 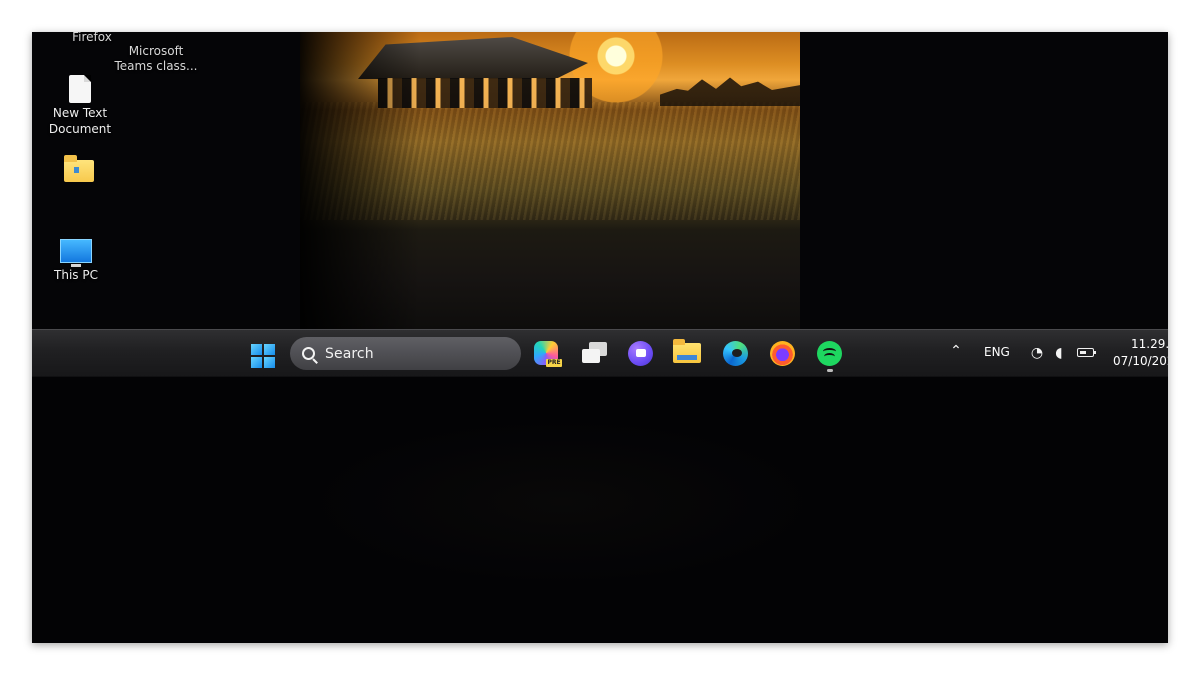 I want to click on text-document-icon, so click(x=80, y=89).